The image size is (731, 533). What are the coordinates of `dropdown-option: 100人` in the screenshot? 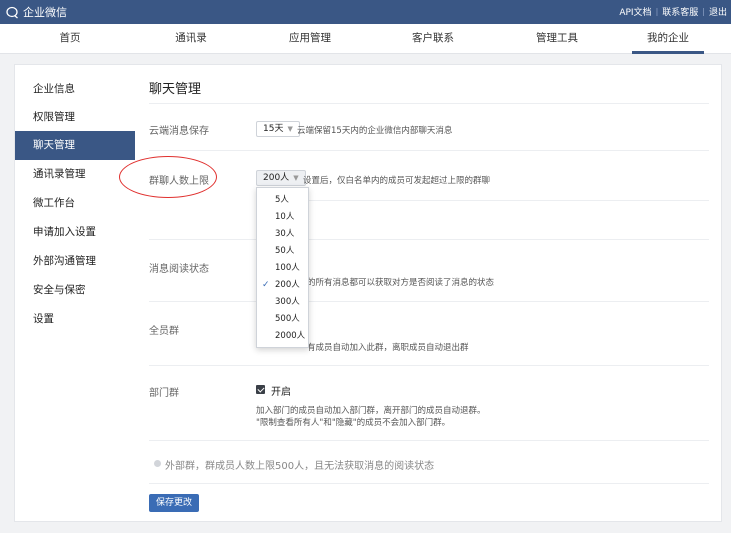 It's located at (282, 268).